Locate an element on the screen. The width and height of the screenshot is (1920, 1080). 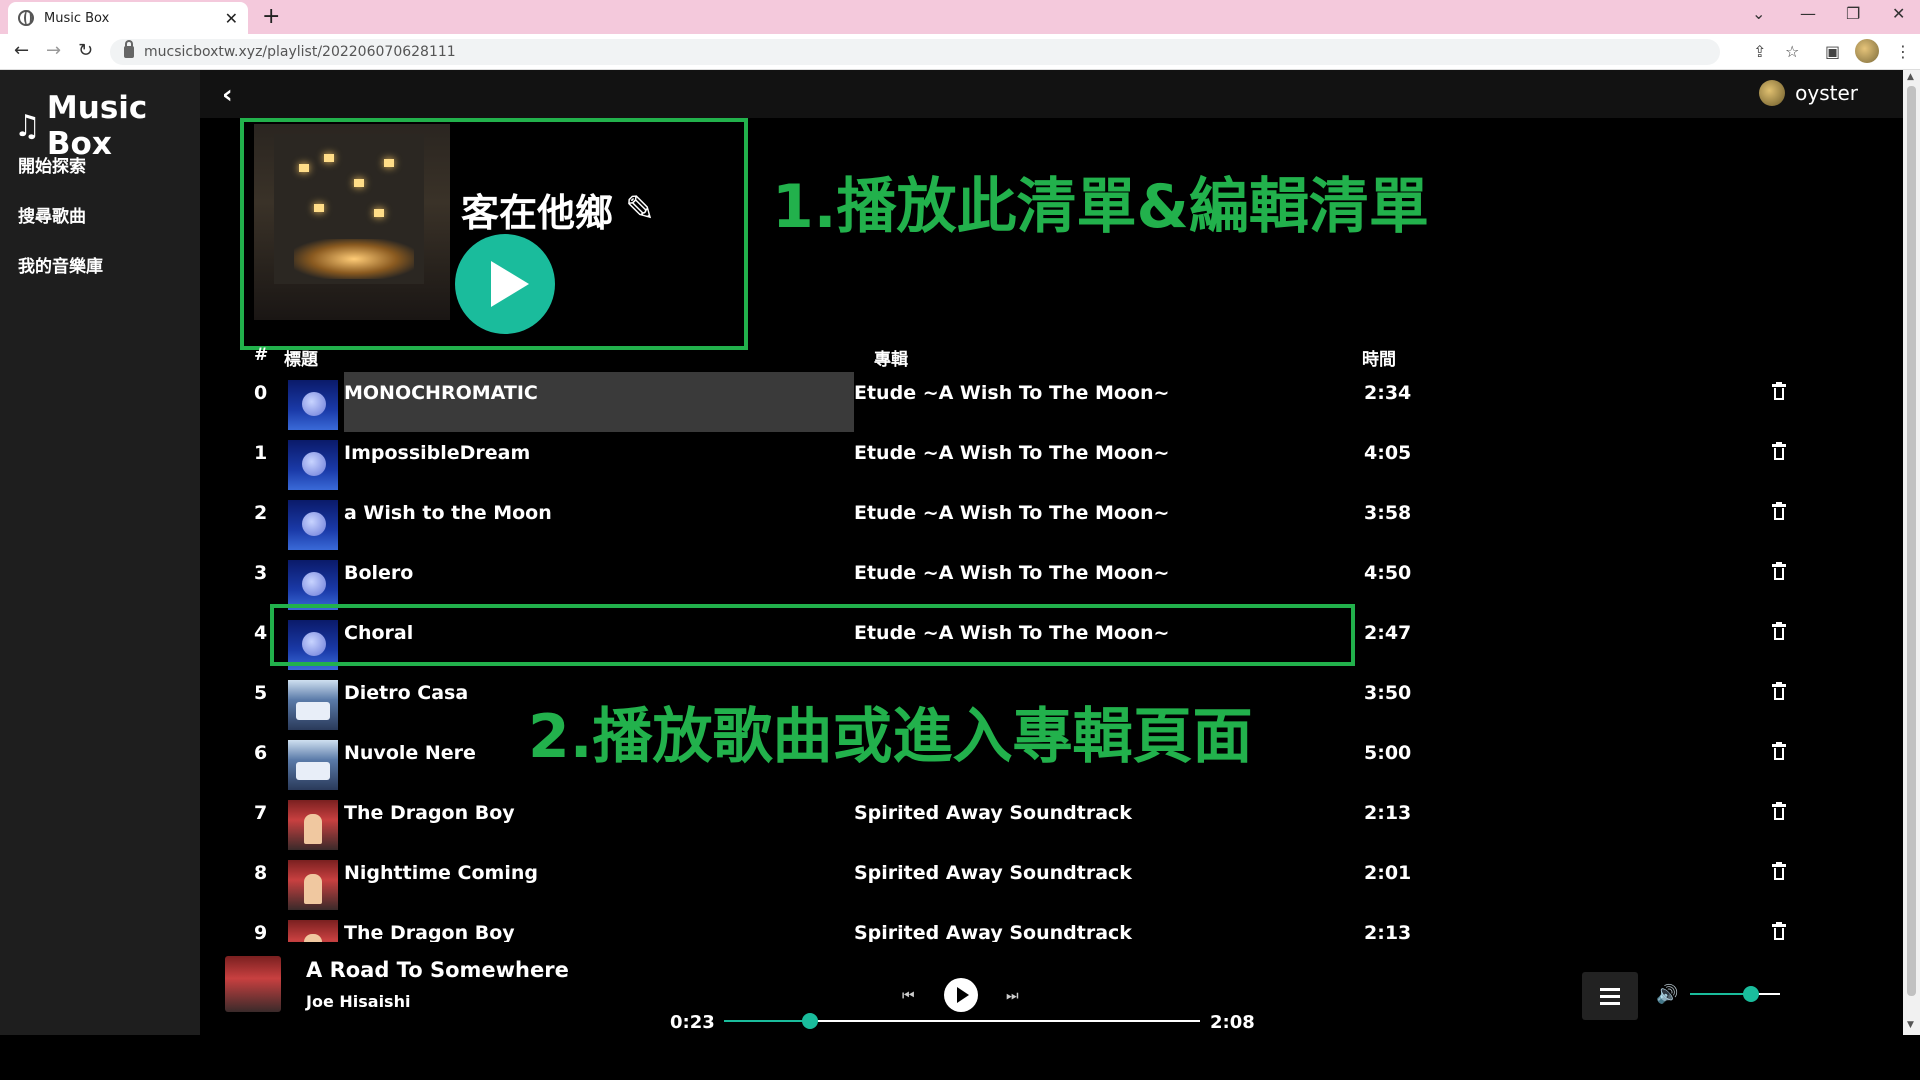
scroll-up-arrow-icon: ▲ is located at coordinates (1910, 77).